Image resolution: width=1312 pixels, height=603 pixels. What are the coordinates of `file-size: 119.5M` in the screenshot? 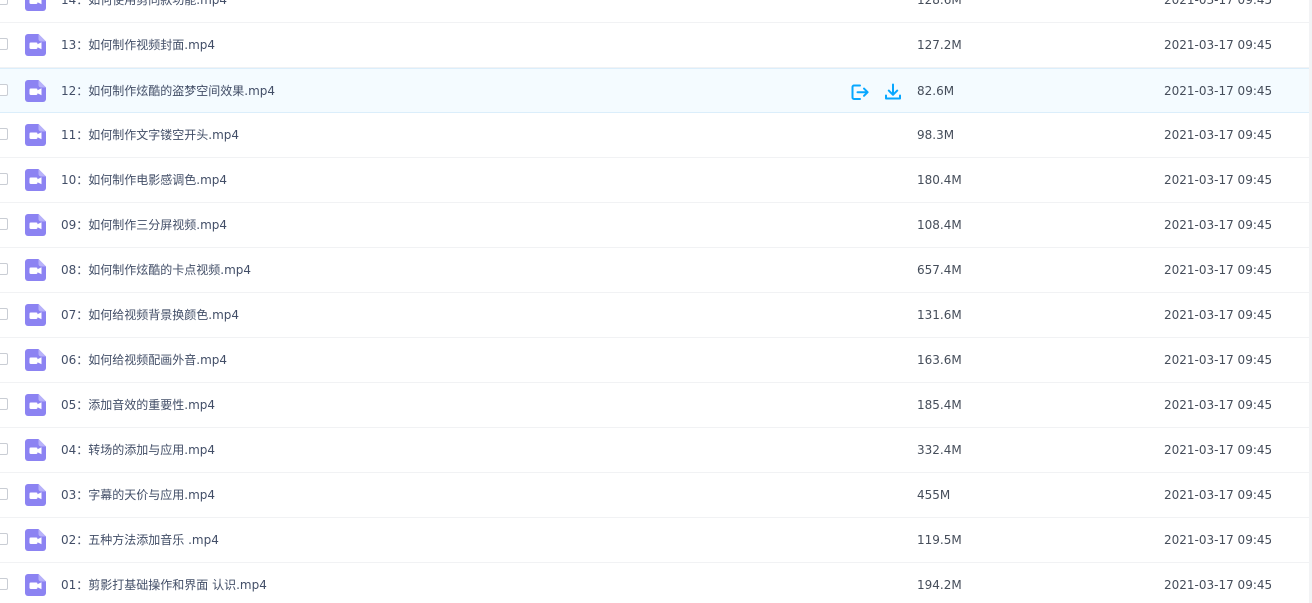 It's located at (939, 540).